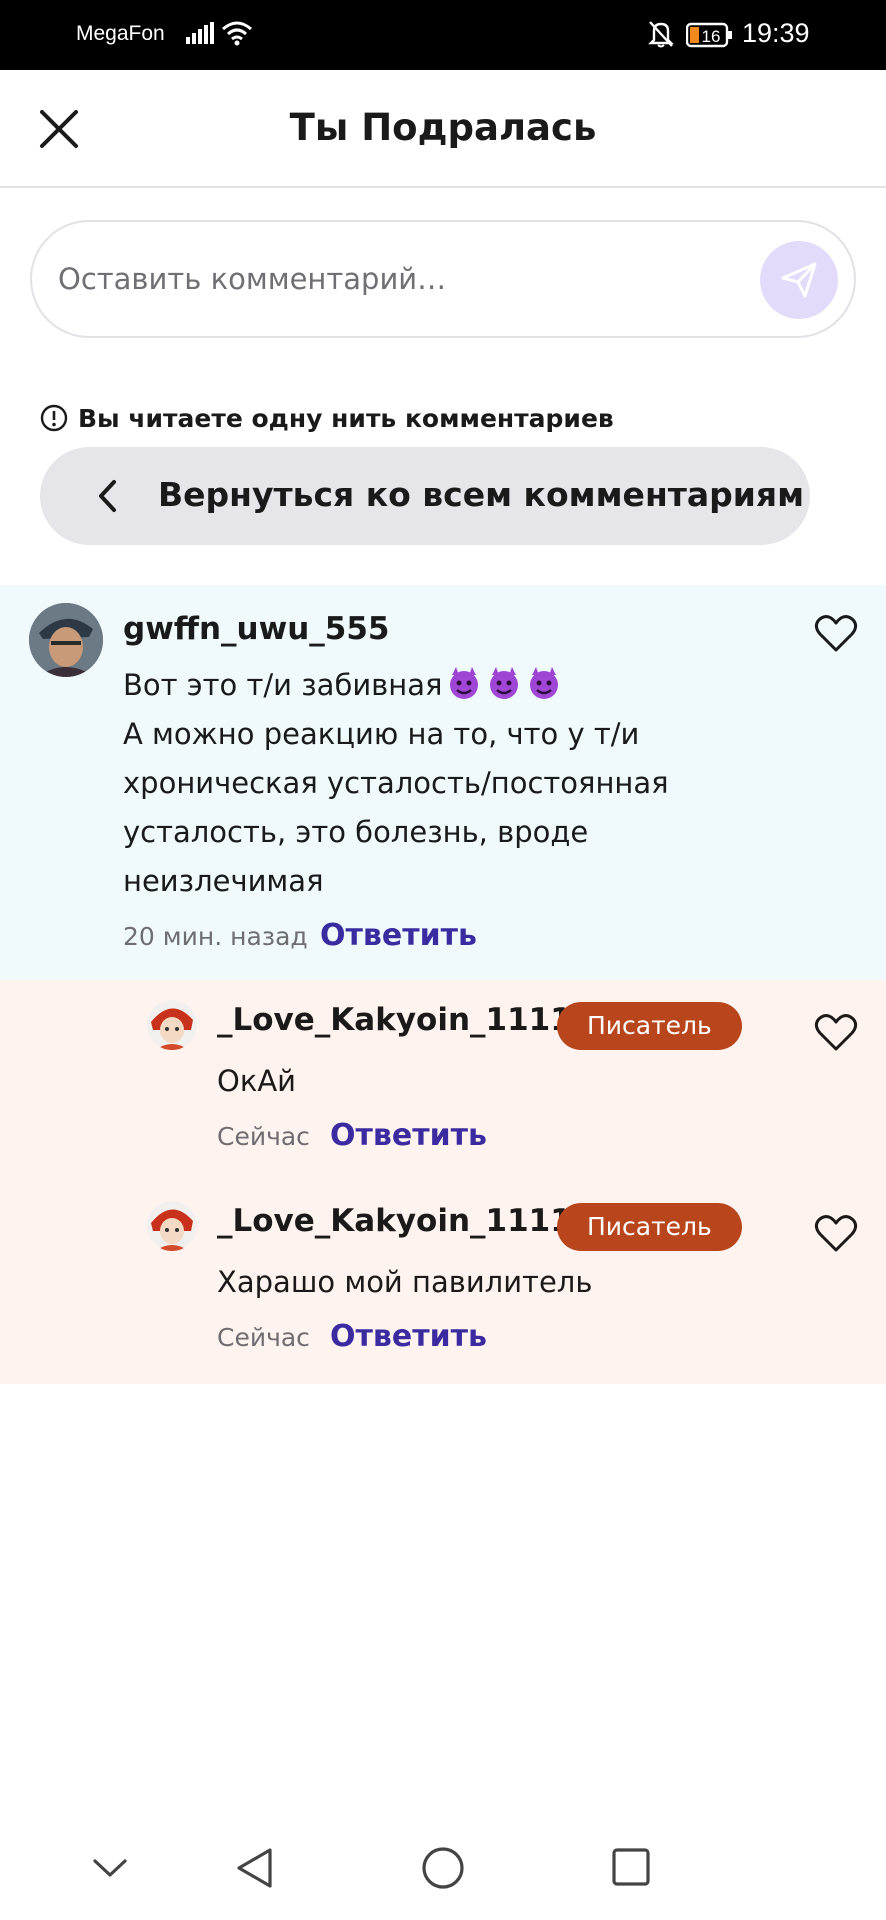  I want to click on battery-icon: 16, so click(709, 37).